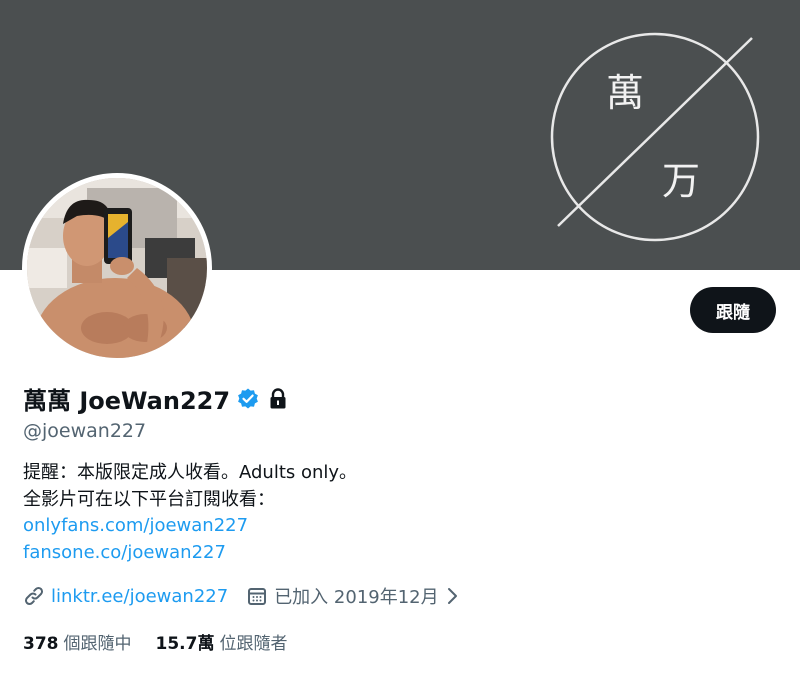 The width and height of the screenshot is (800, 687). I want to click on joined-date: 已加入 2019年12月, so click(356, 597).